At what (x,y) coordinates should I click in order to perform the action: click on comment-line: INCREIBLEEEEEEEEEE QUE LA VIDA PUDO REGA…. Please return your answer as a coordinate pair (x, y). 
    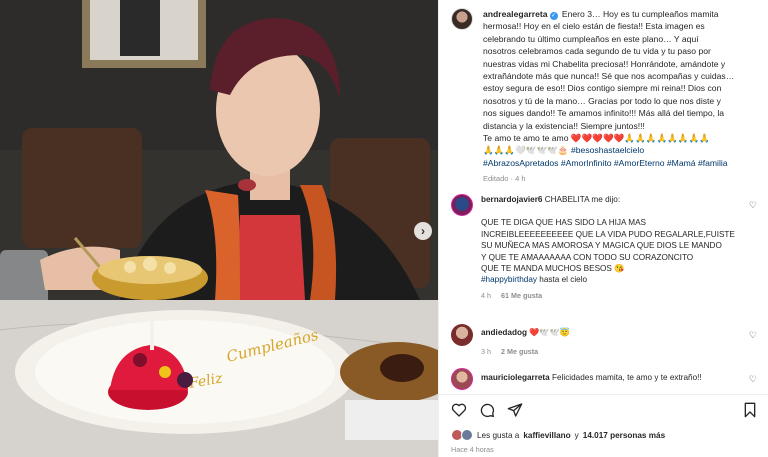
    Looking at the image, I should click on (608, 234).